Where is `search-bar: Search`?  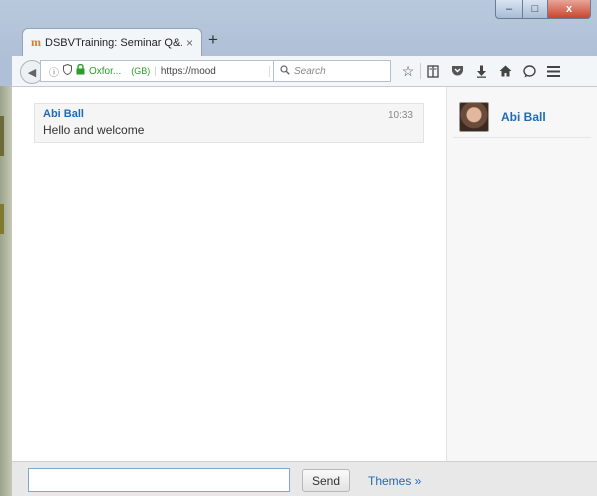
search-bar: Search is located at coordinates (332, 71).